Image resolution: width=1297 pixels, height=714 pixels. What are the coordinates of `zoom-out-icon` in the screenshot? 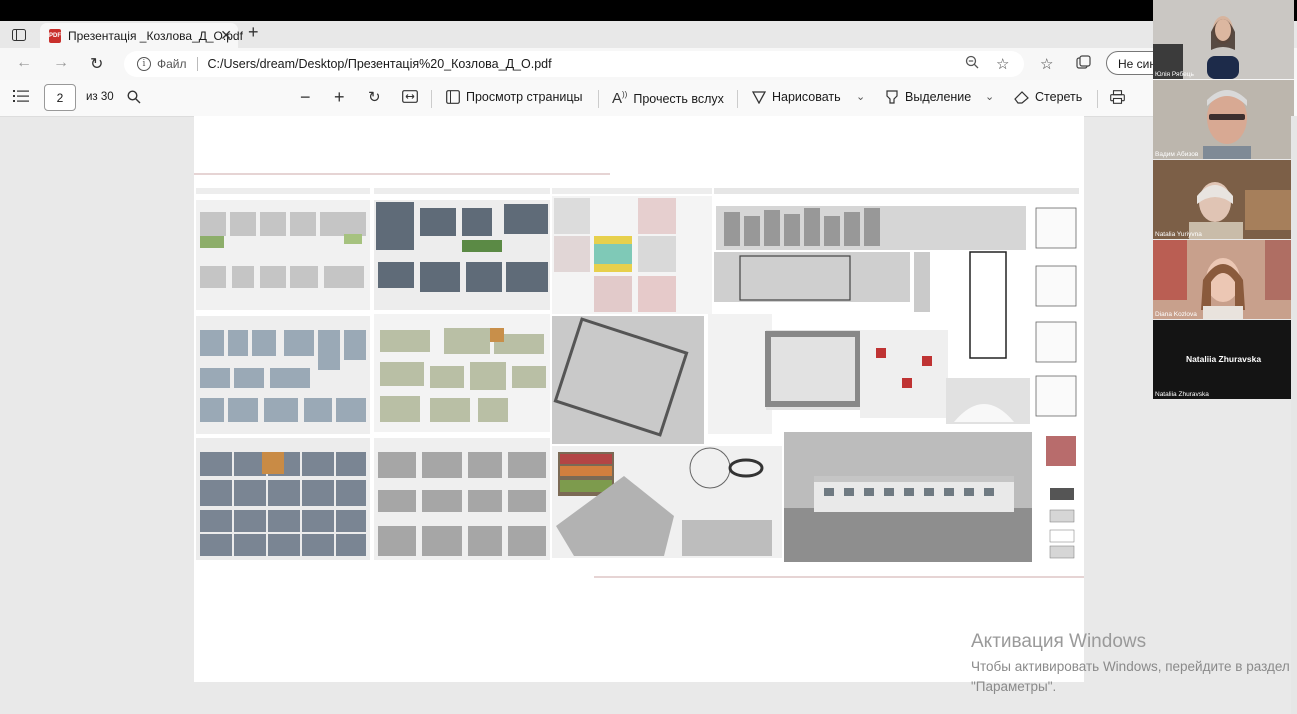 It's located at (972, 64).